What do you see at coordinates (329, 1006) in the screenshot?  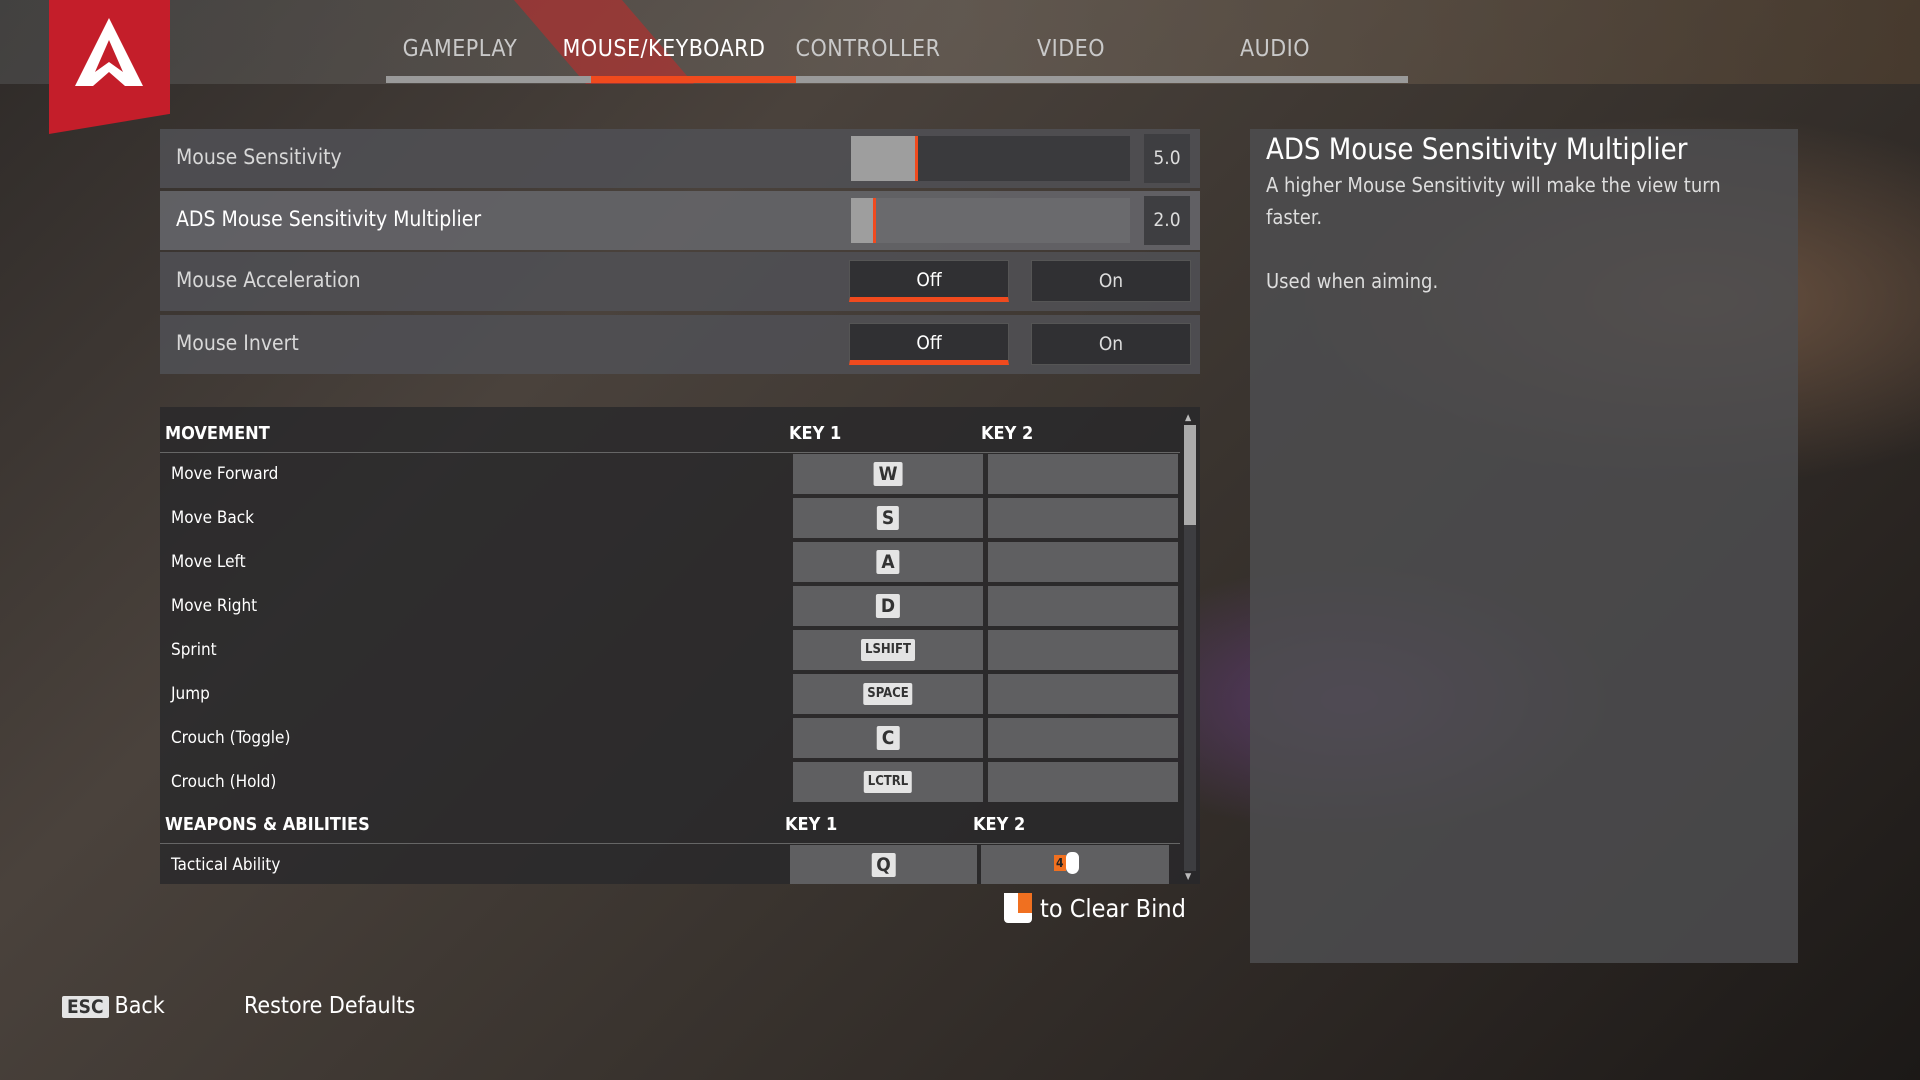 I see `restore-defaults-button: Restore Defaults` at bounding box center [329, 1006].